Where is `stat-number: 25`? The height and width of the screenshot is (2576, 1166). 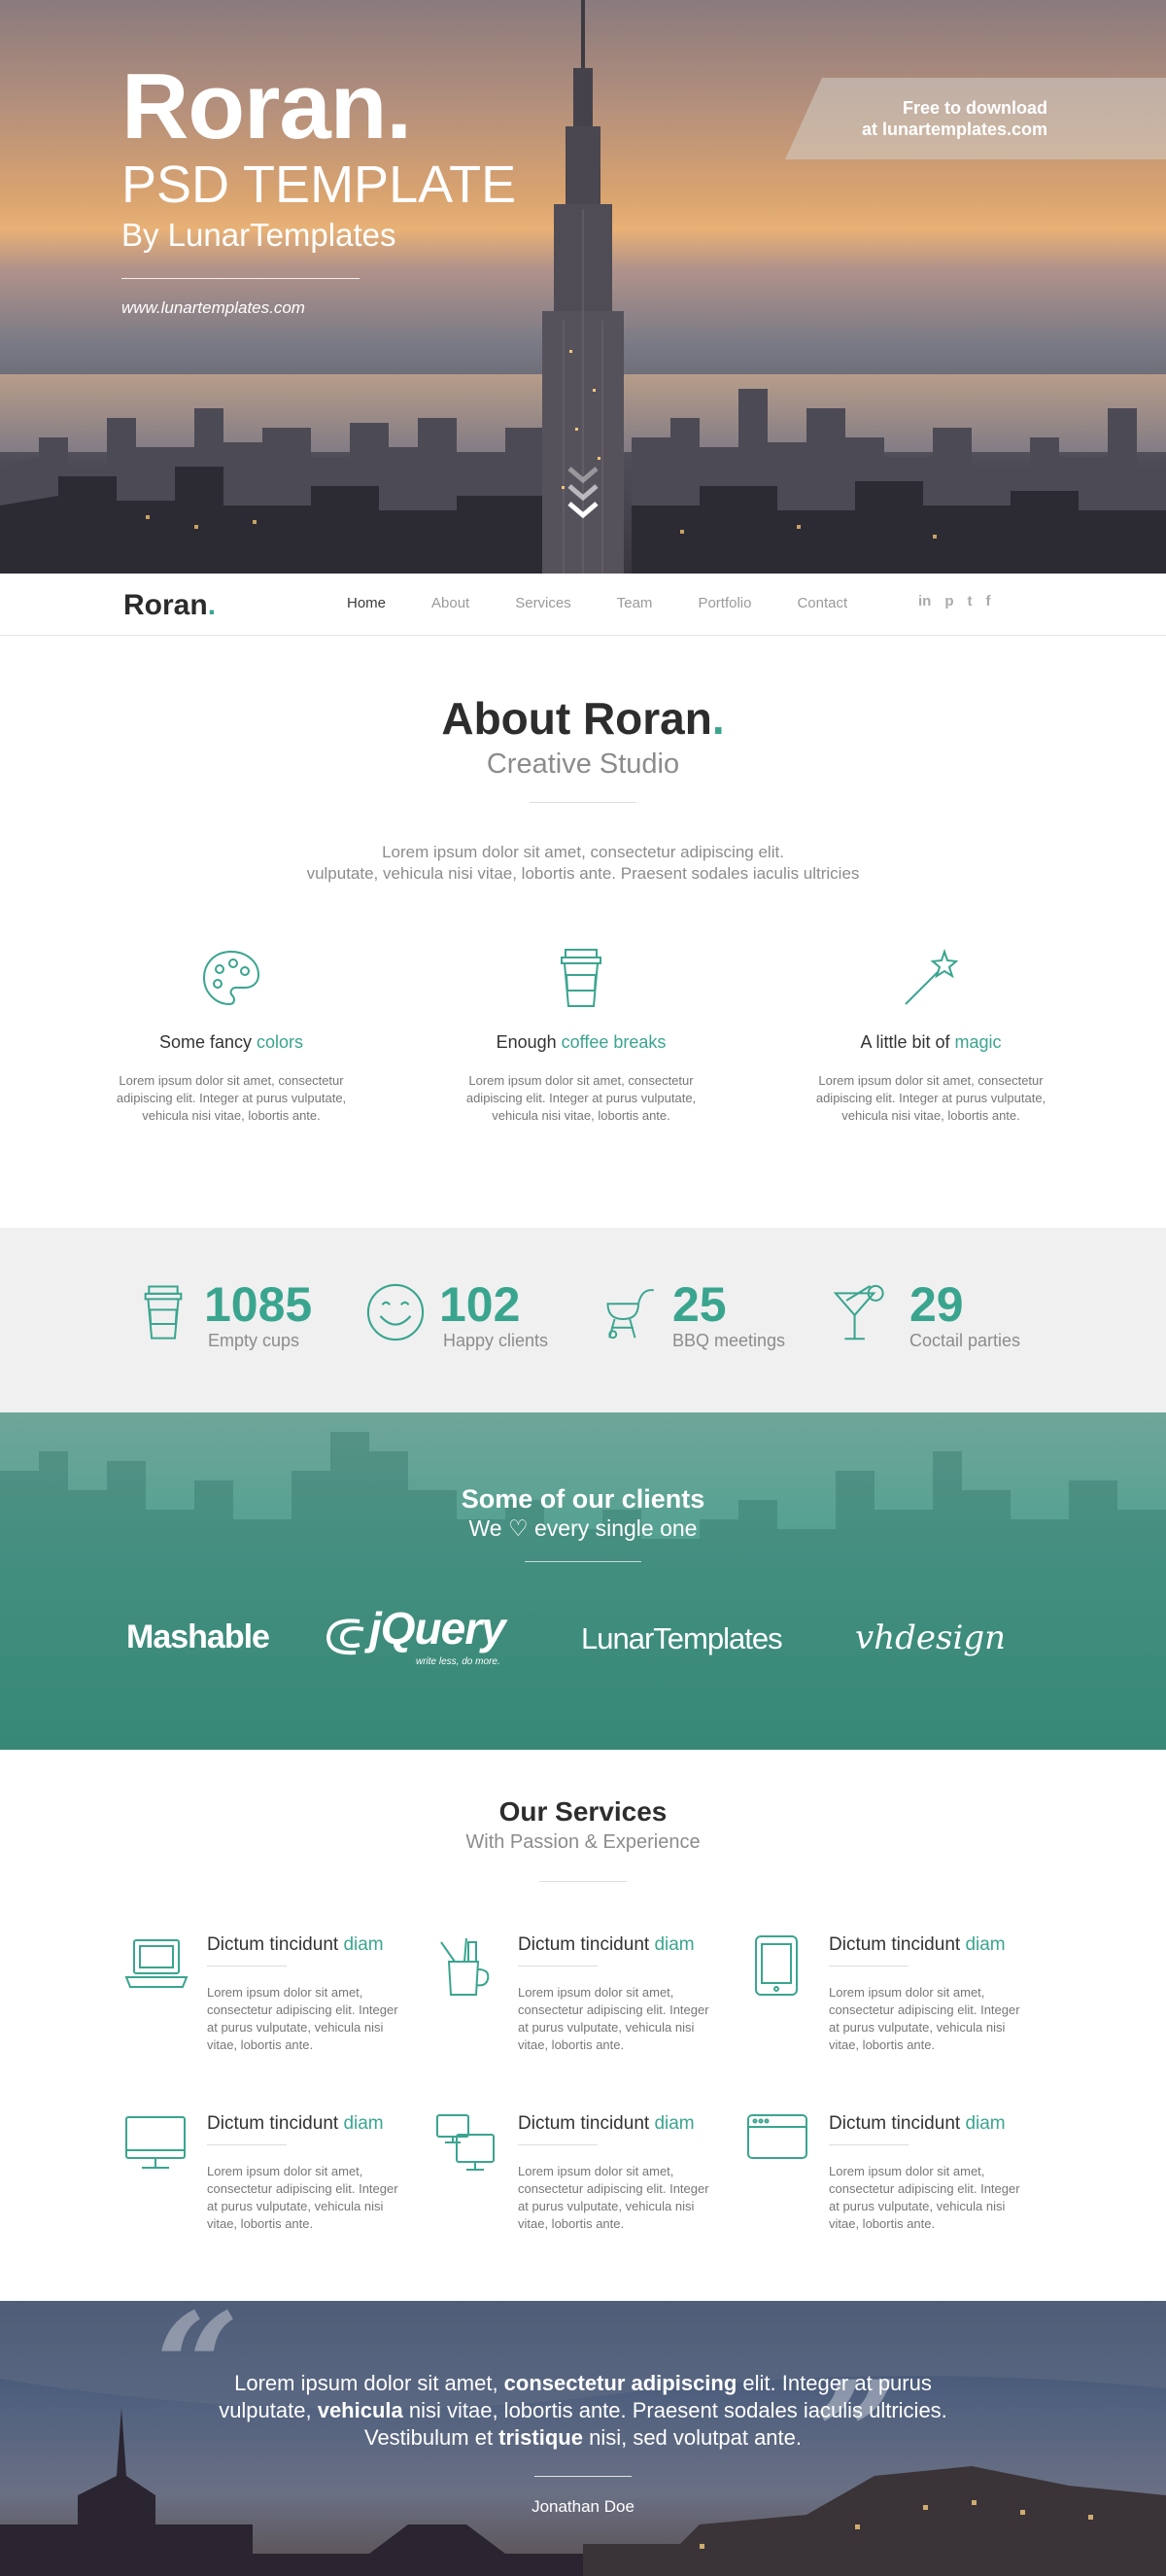 stat-number: 25 is located at coordinates (699, 1305).